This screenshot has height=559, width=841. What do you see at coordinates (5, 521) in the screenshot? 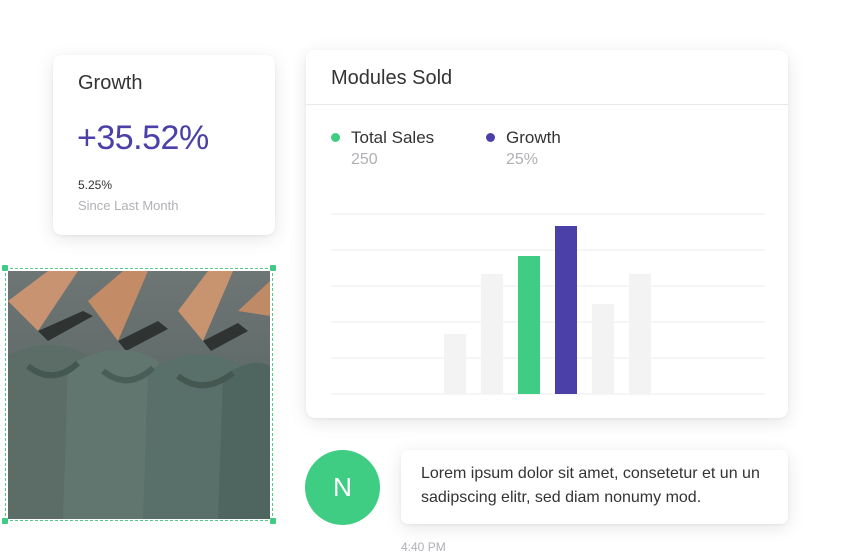
I see `resize-handle-bottom-left` at bounding box center [5, 521].